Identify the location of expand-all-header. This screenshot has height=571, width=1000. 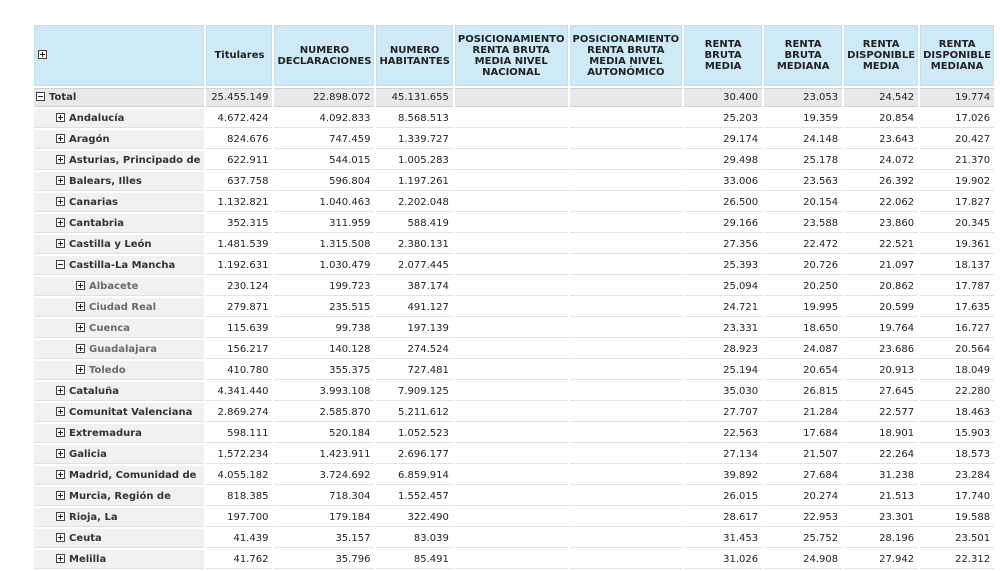
(119, 55).